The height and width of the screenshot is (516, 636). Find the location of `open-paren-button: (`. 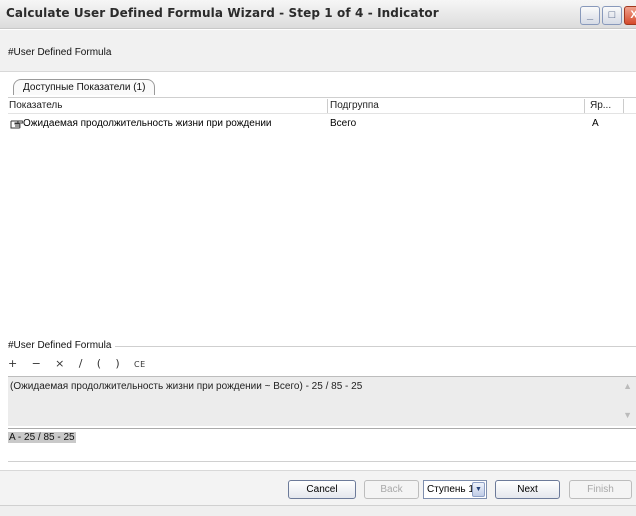

open-paren-button: ( is located at coordinates (99, 363).